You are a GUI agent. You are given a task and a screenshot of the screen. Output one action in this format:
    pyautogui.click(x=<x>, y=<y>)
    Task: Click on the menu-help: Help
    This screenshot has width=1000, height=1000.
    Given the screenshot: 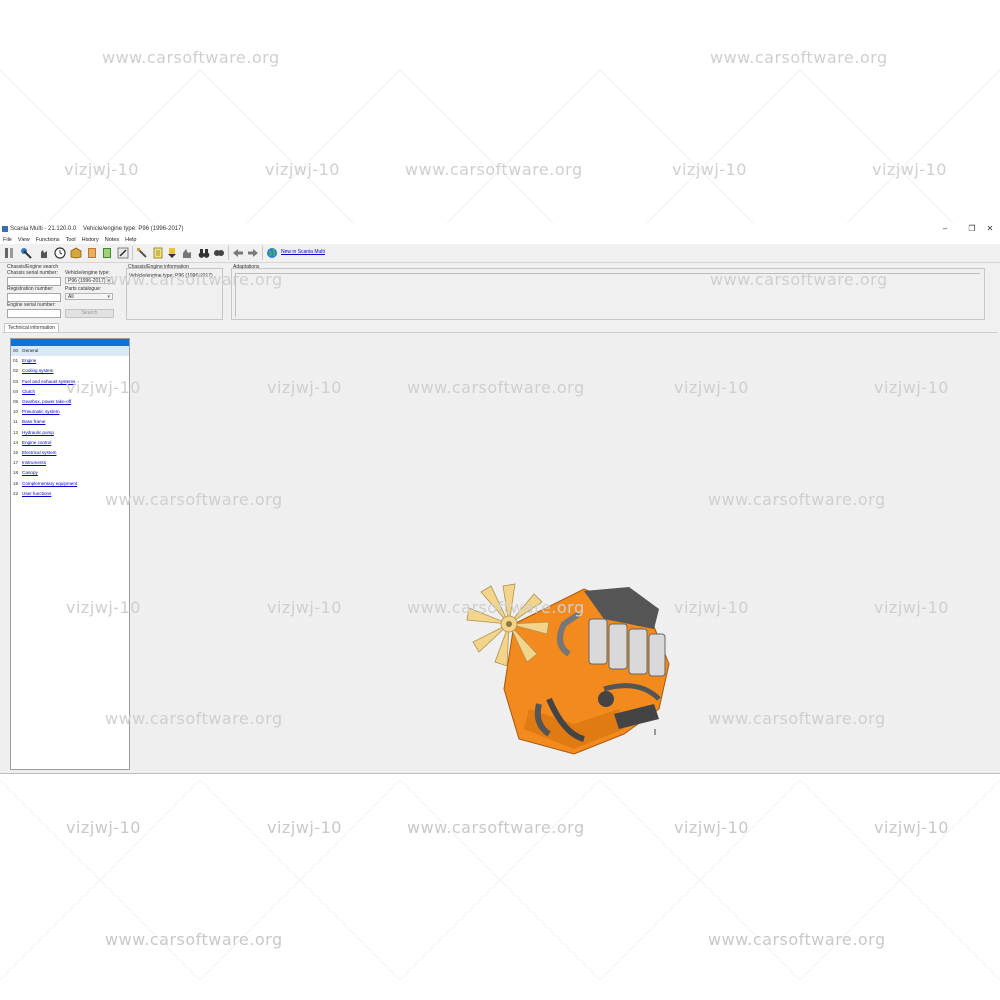 What is the action you would take?
    pyautogui.click(x=130, y=240)
    